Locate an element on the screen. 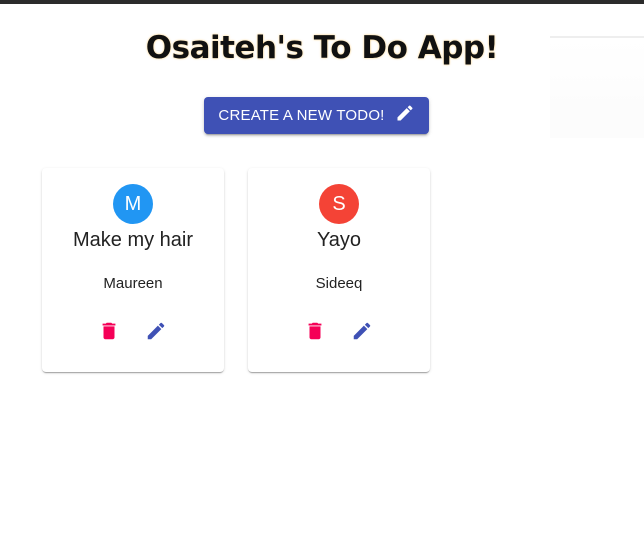  create-todo-button-label: CREATE A NEW TODO! is located at coordinates (301, 115).